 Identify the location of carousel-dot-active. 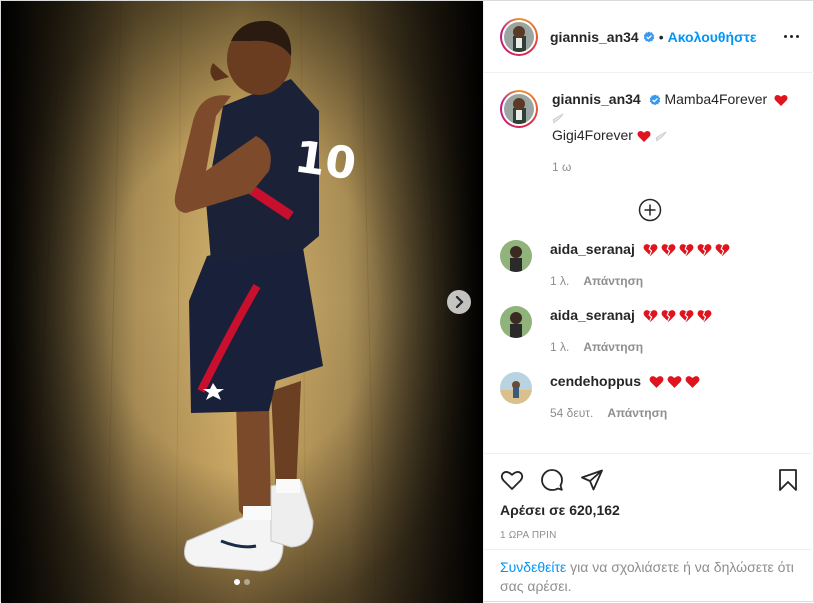
(237, 582).